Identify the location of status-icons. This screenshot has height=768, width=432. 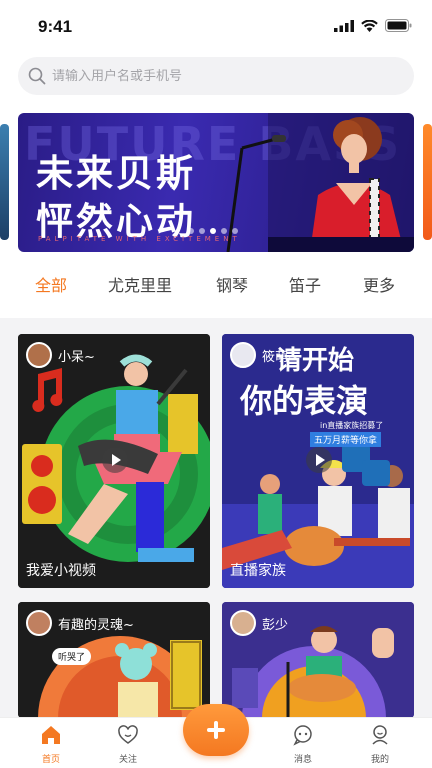
(373, 25).